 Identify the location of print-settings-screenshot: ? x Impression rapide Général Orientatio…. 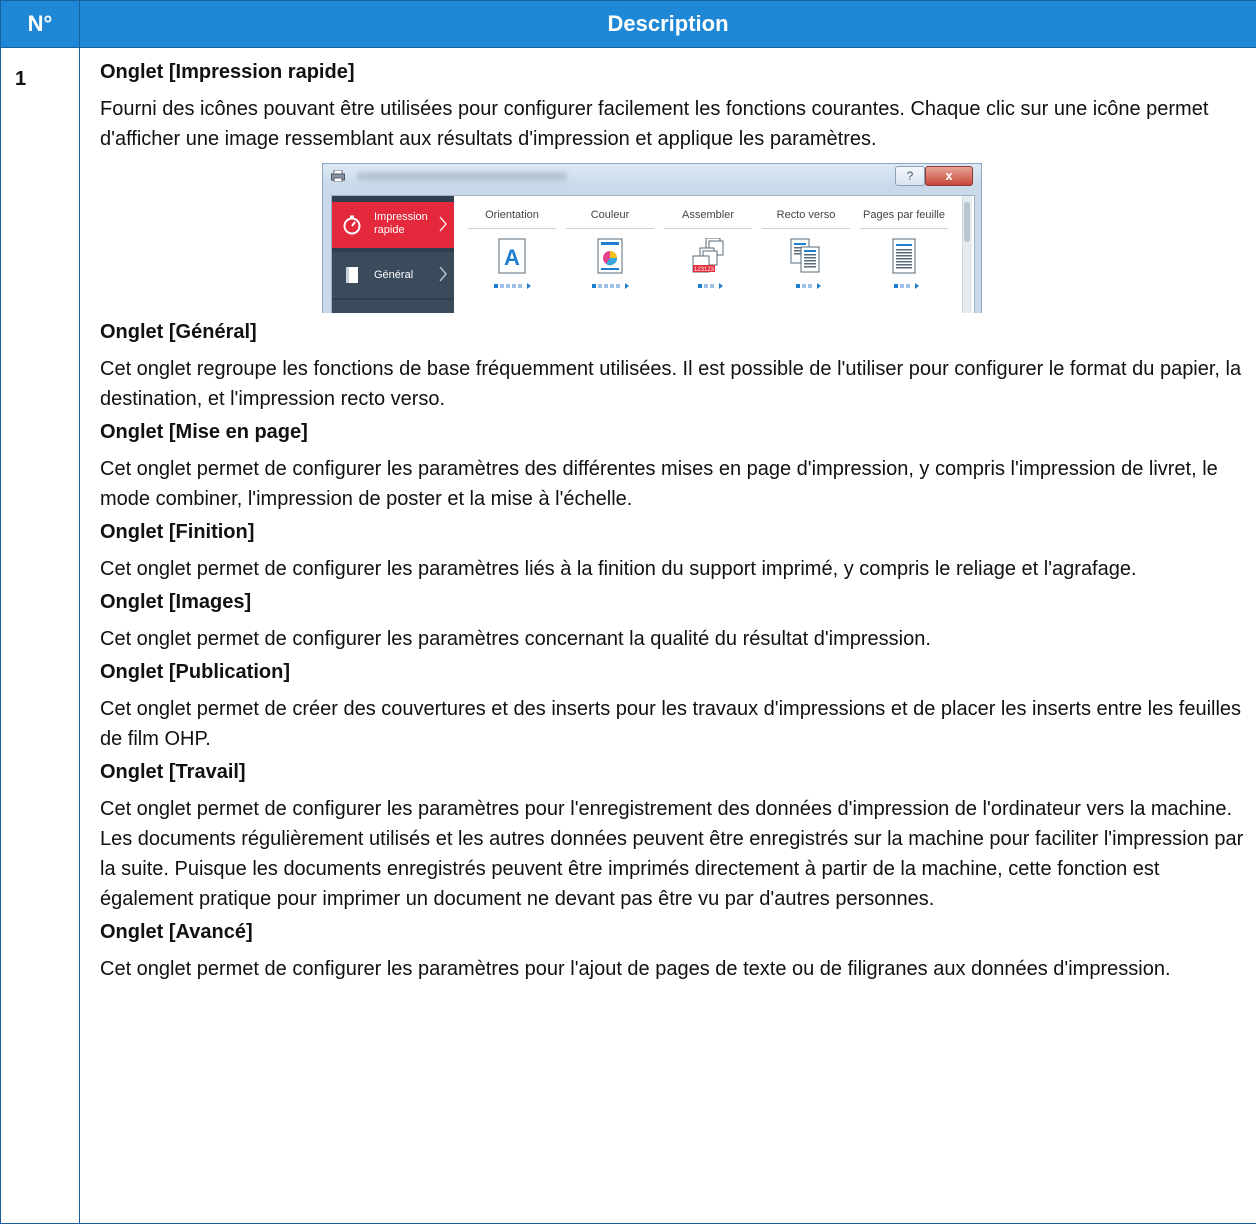
(652, 238).